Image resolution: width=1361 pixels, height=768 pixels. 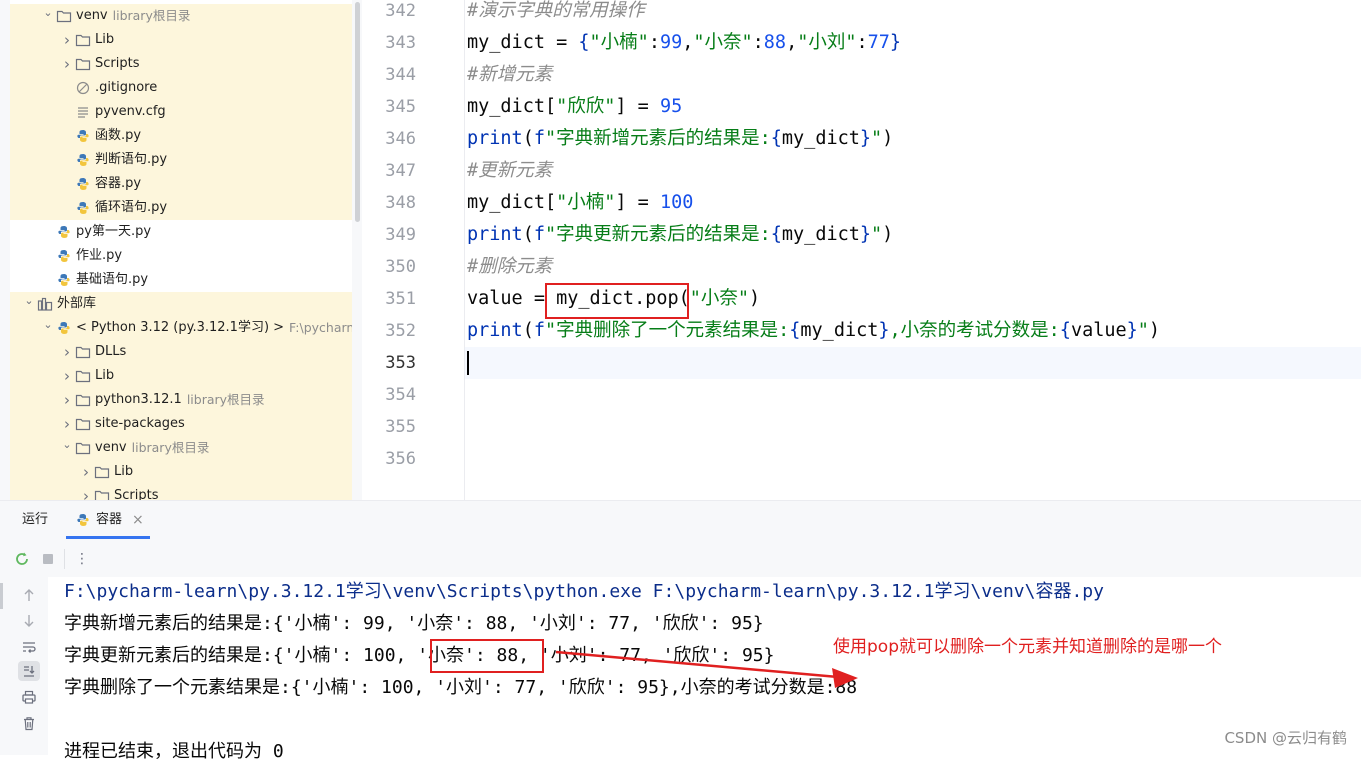 I want to click on watermark: CSDN @云归有鹤, so click(x=1285, y=738).